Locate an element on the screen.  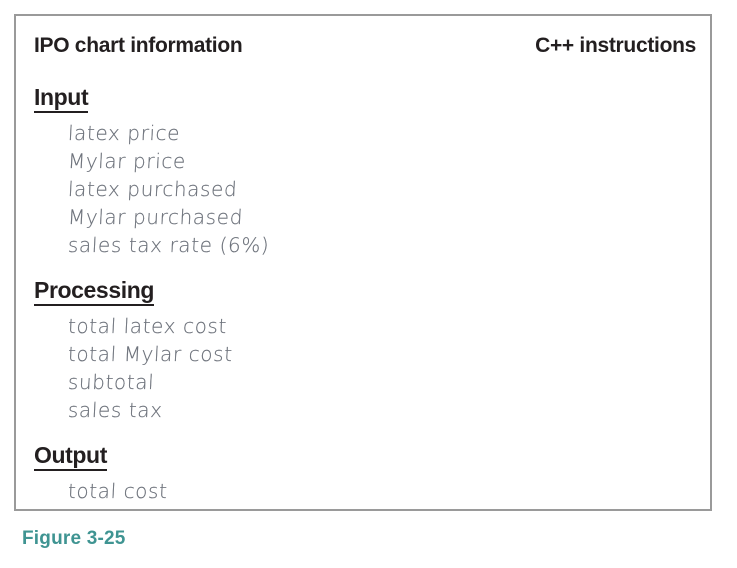
section-title-input: Input is located at coordinates (61, 98).